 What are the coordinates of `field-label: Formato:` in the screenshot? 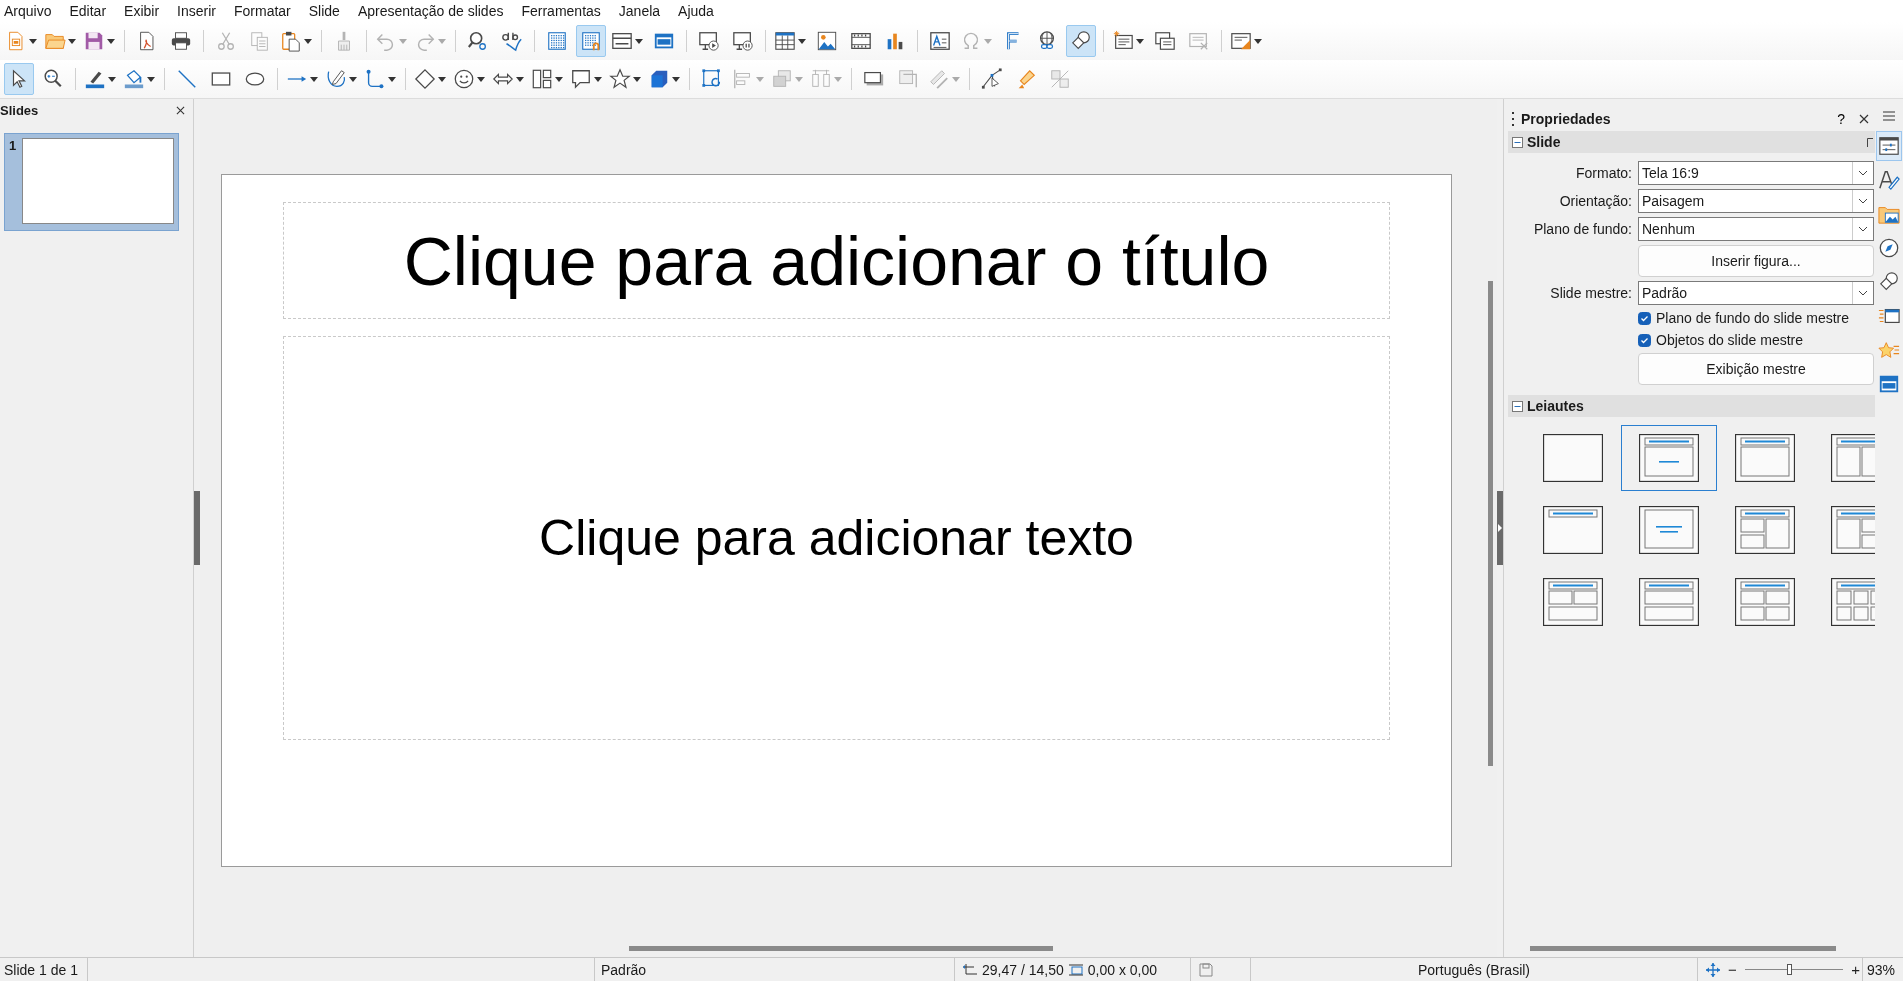 It's located at (1603, 173).